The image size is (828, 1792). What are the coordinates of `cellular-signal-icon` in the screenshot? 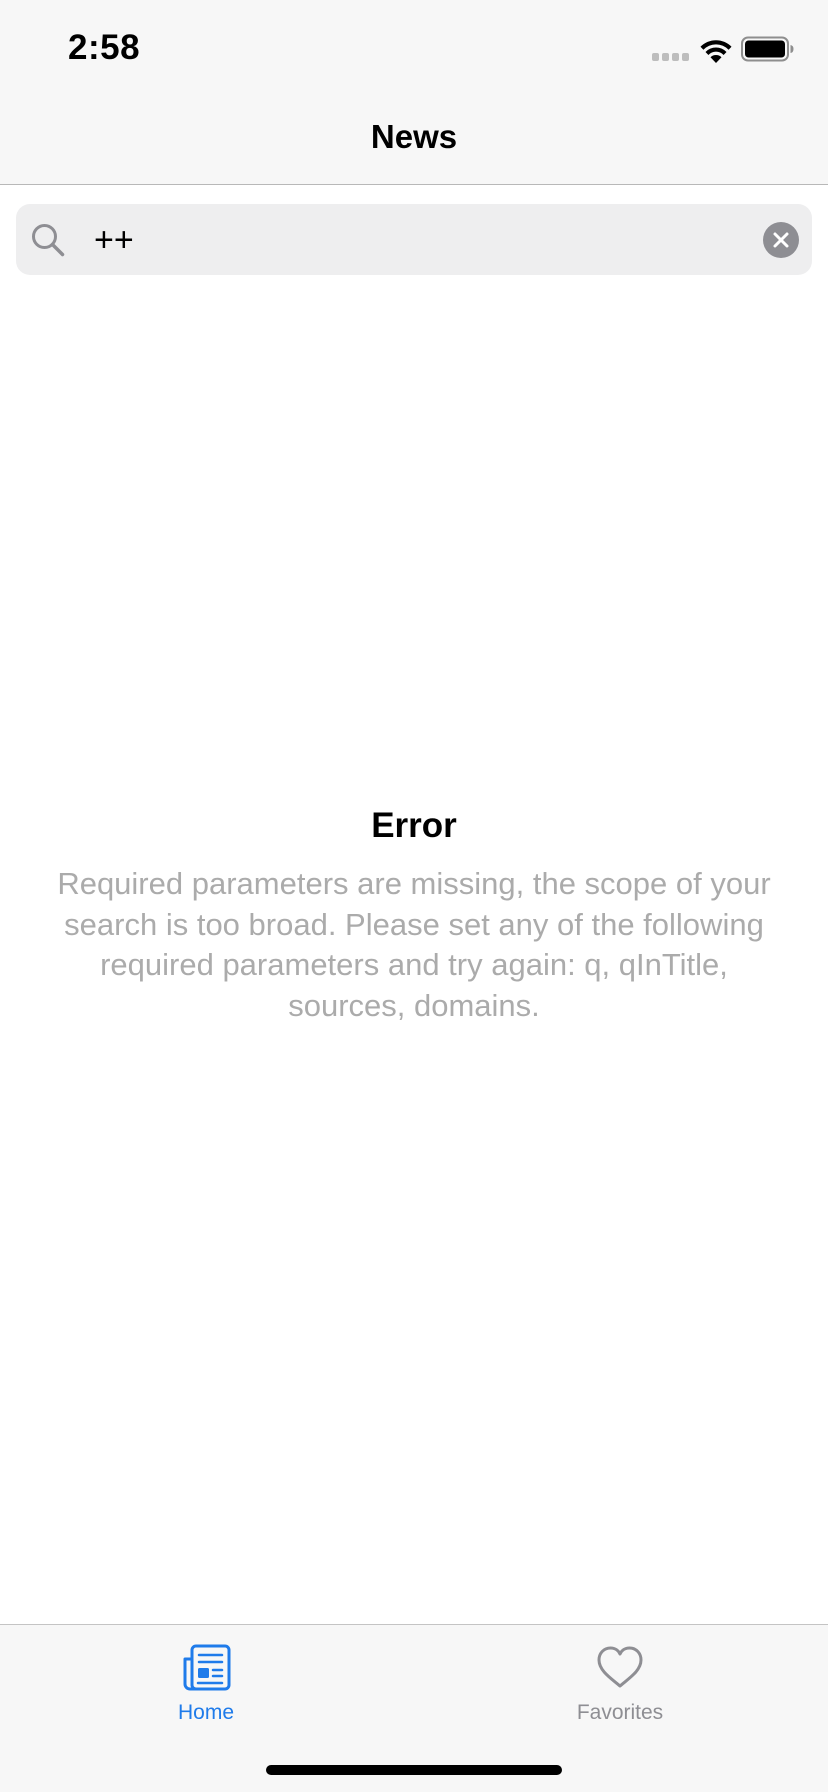 It's located at (671, 58).